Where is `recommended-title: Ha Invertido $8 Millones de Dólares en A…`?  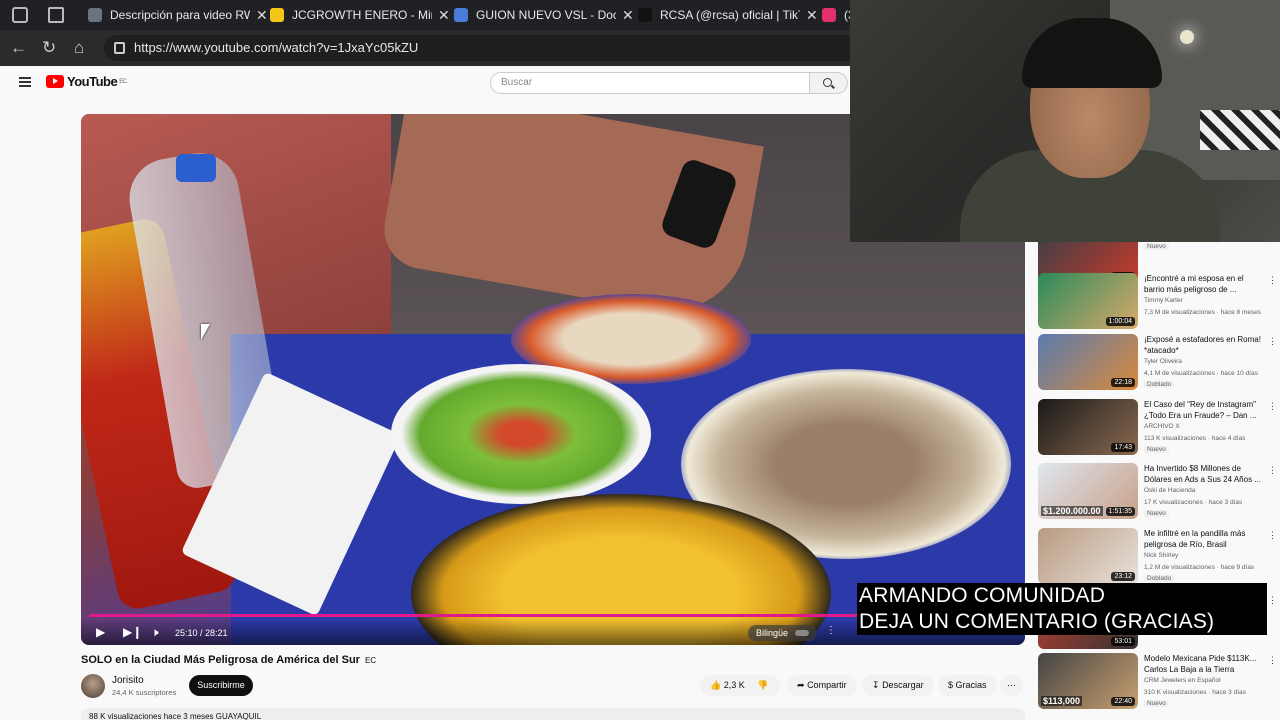
recommended-title: Ha Invertido $8 Millones de Dólares en A… is located at coordinates (1205, 474).